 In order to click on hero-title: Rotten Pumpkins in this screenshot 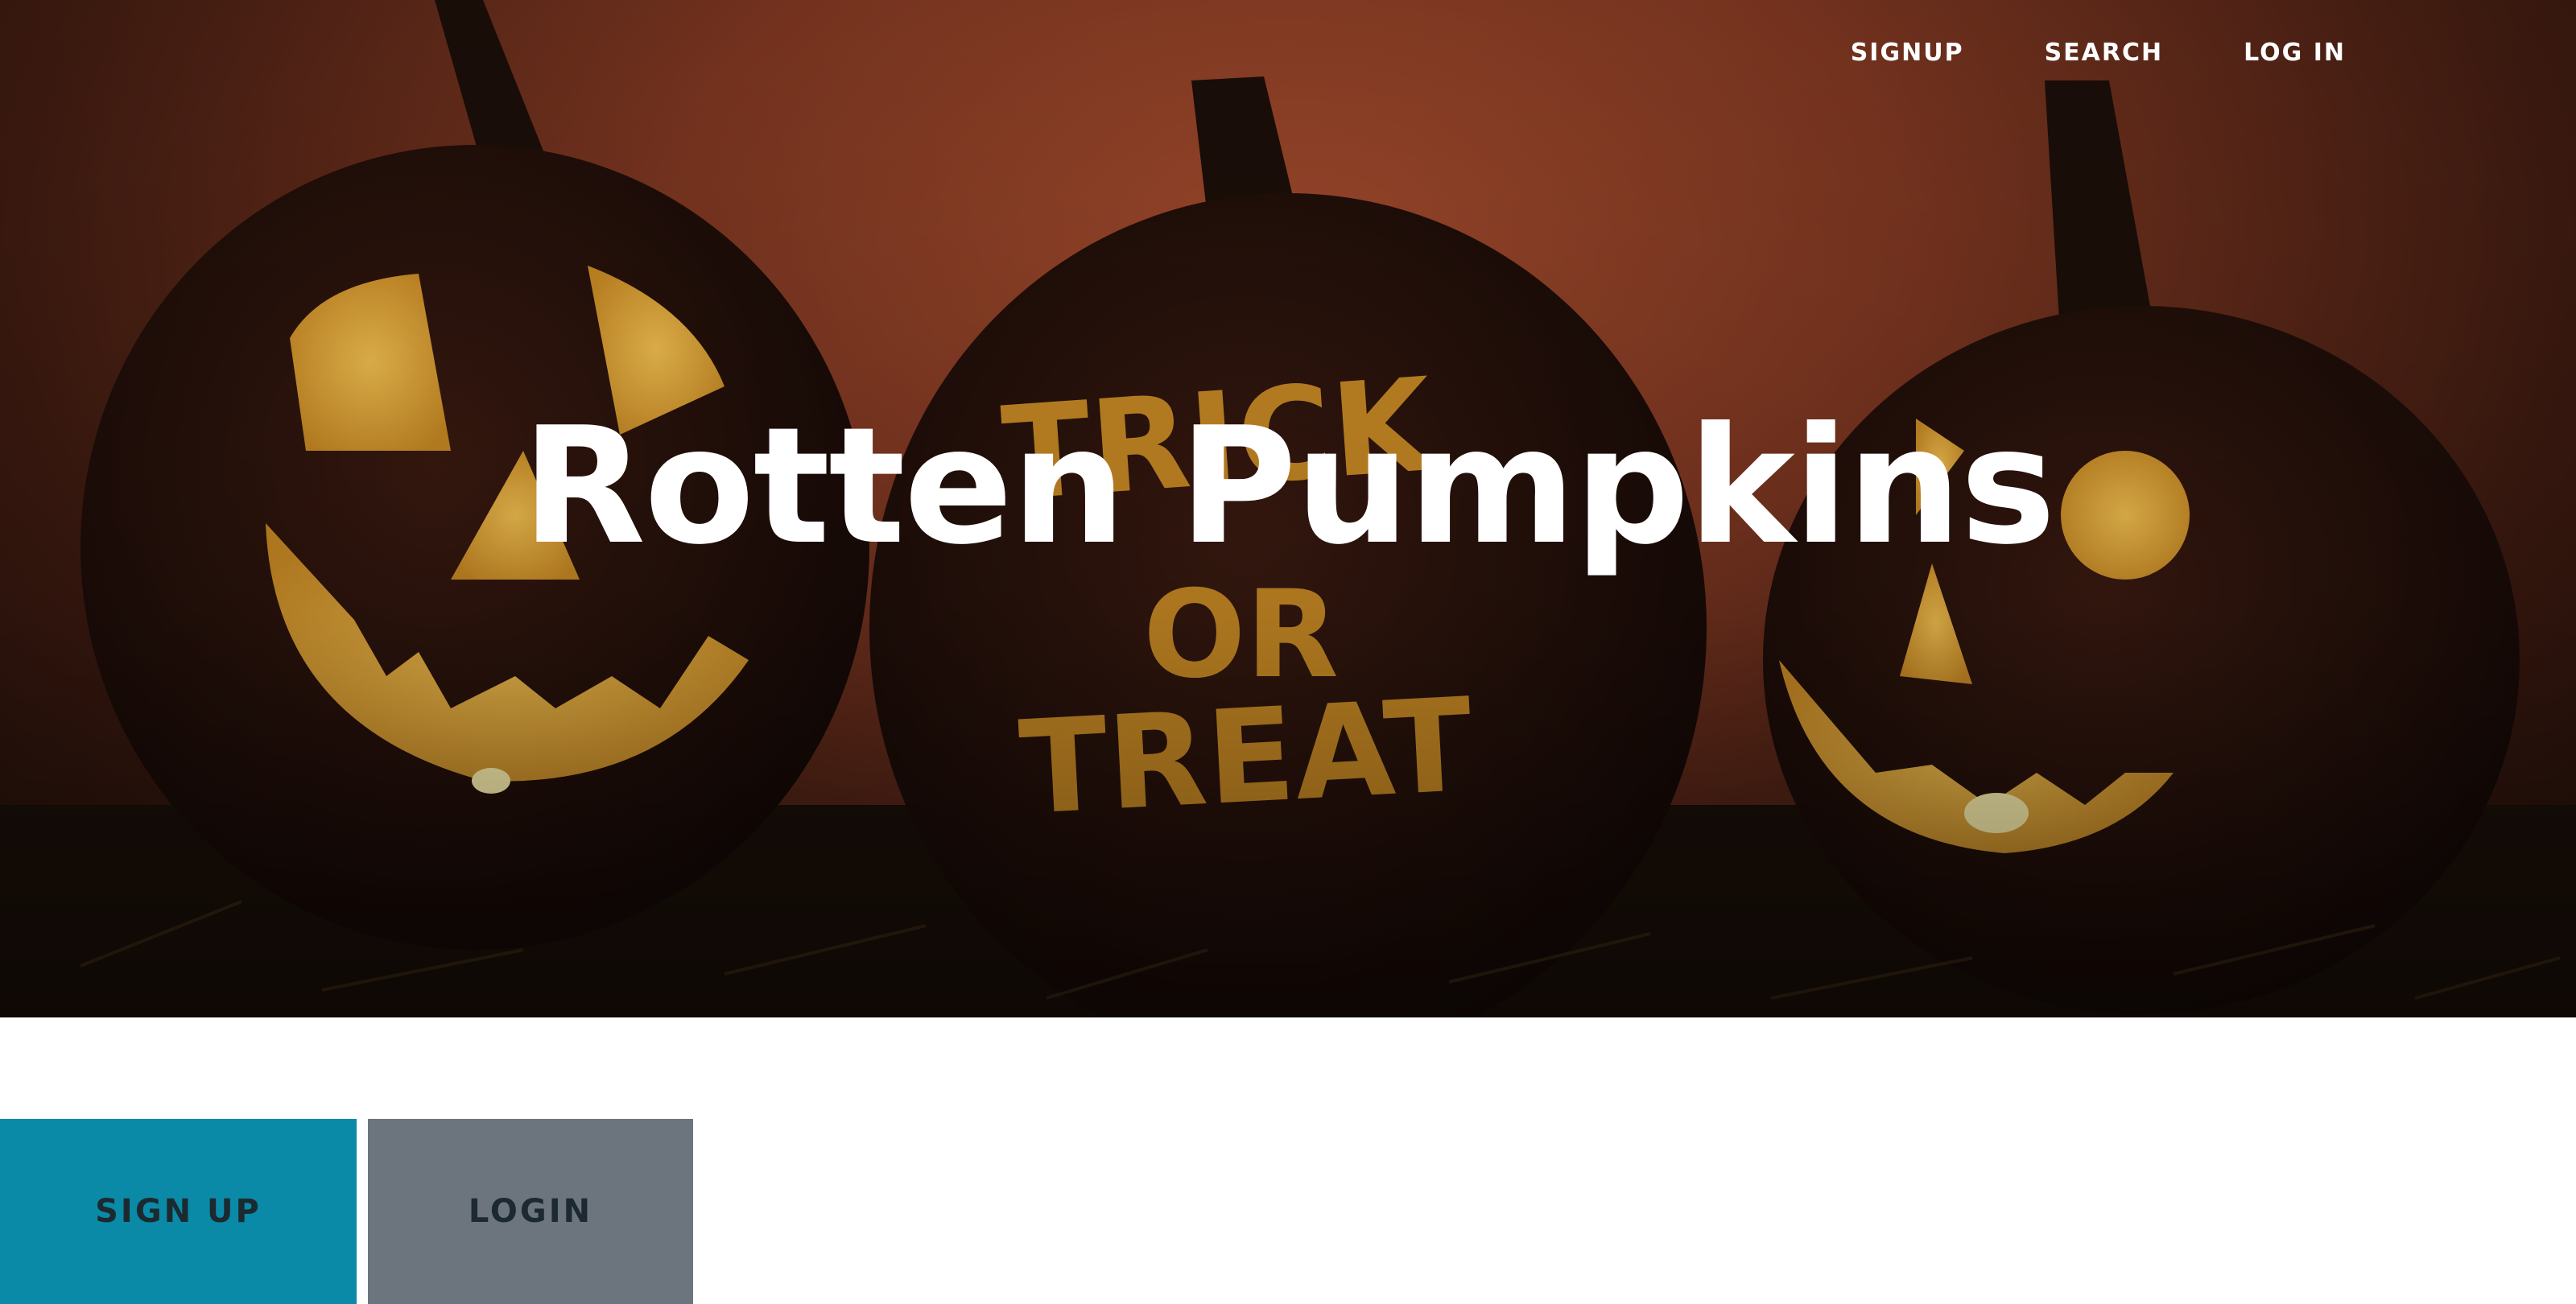, I will do `click(1289, 486)`.